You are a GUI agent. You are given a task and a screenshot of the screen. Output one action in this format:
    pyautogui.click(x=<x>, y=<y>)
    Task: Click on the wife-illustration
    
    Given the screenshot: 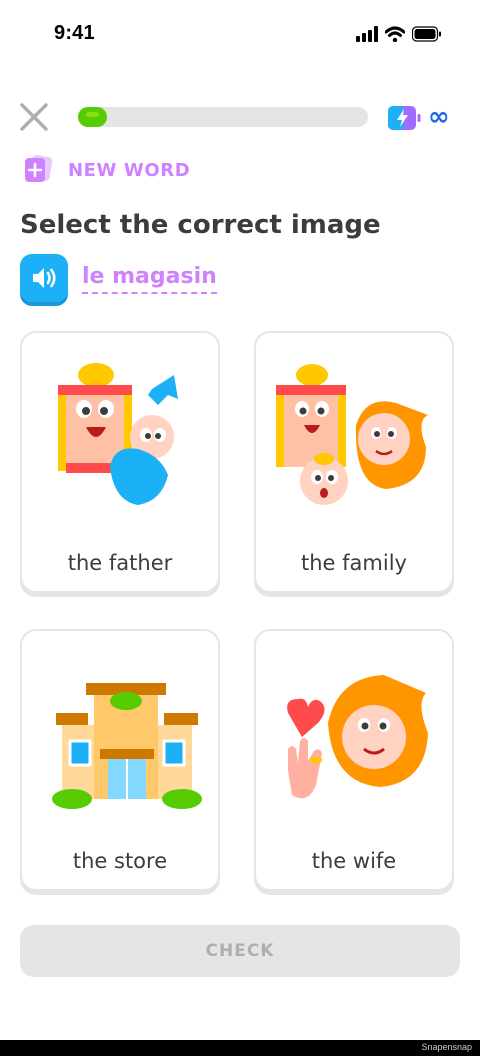 What is the action you would take?
    pyautogui.click(x=357, y=737)
    